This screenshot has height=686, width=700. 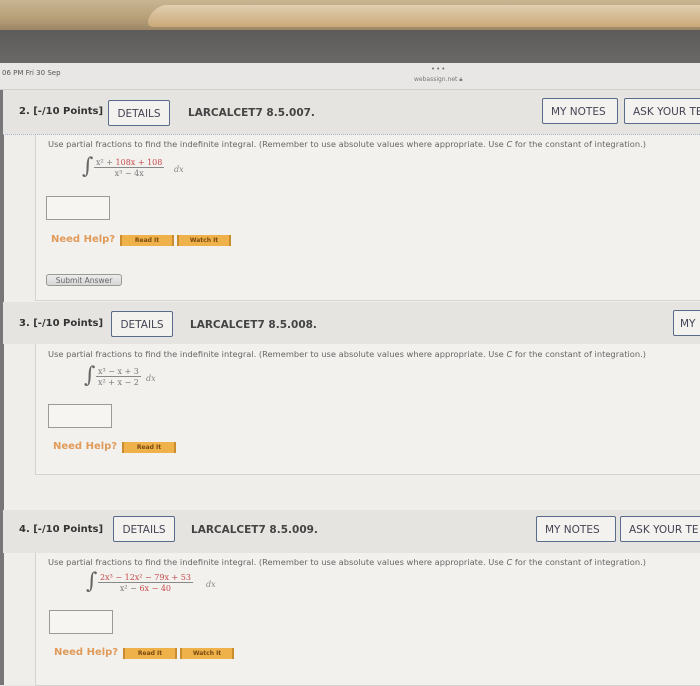 I want to click on lock-icon: 🔒︎, so click(x=461, y=79).